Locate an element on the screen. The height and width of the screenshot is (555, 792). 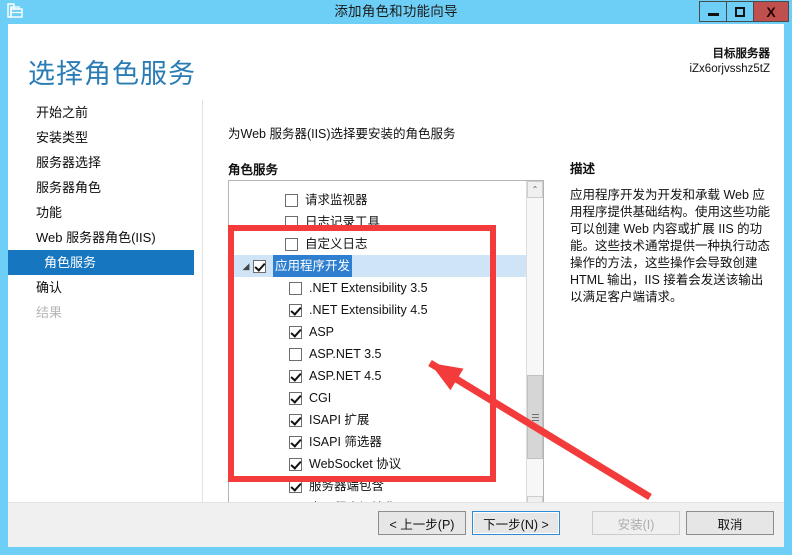
list-item-label: 自定义日志 is located at coordinates (336, 244).